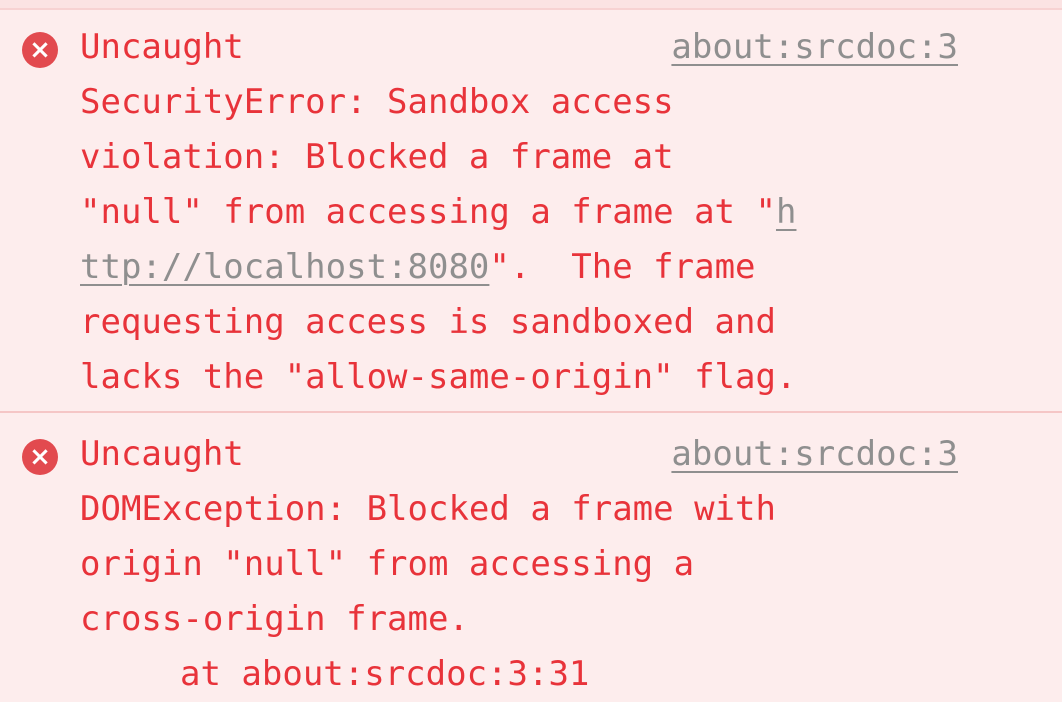 This screenshot has height=702, width=1062. Describe the element at coordinates (284, 267) in the screenshot. I see `localhost-url-link: ttp://localhost:8080` at that location.